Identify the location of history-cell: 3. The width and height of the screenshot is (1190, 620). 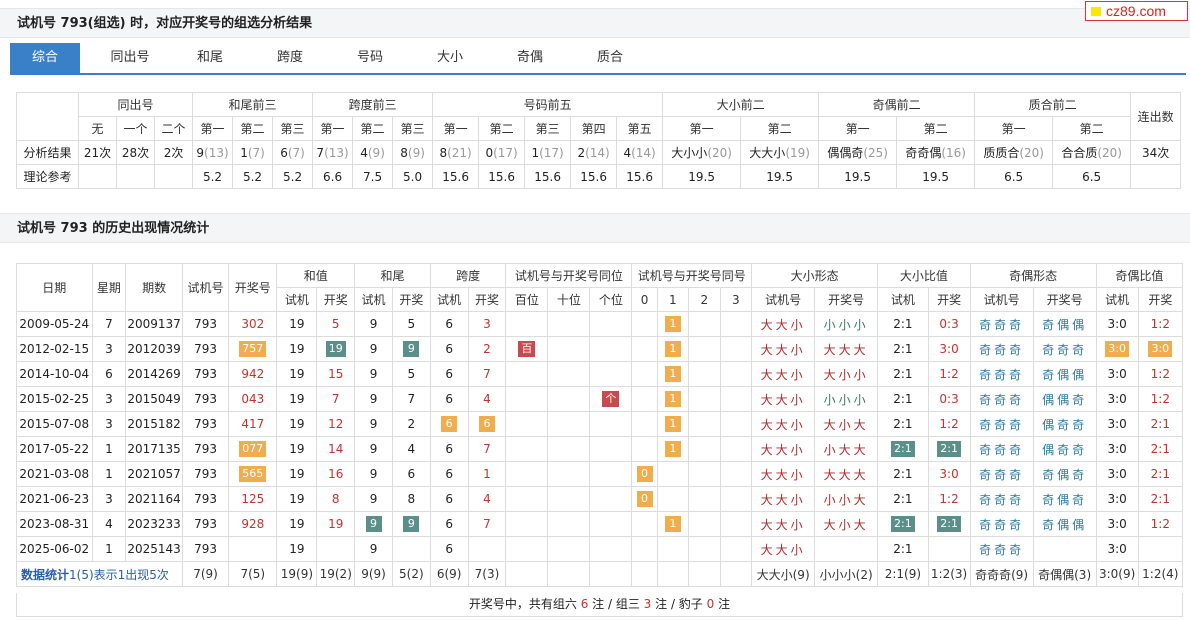
(109, 349).